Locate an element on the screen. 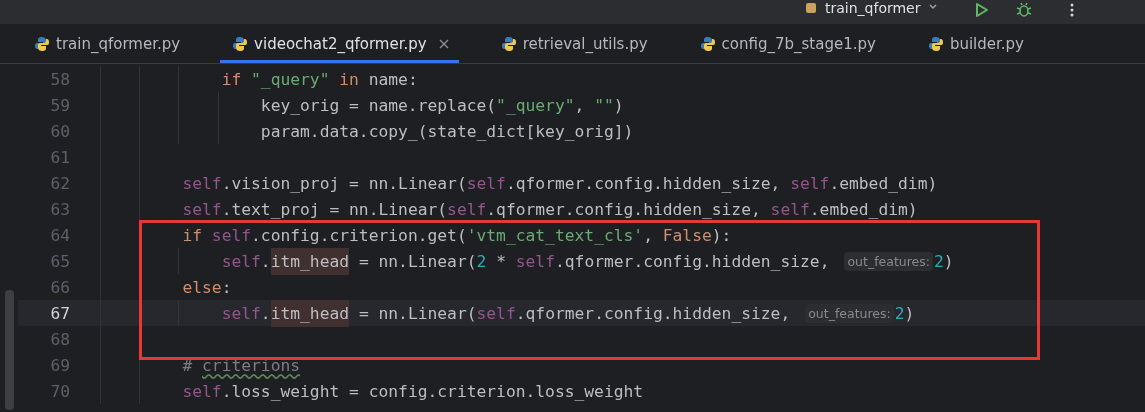 The height and width of the screenshot is (412, 1145). line-number: 66 is located at coordinates (59, 287).